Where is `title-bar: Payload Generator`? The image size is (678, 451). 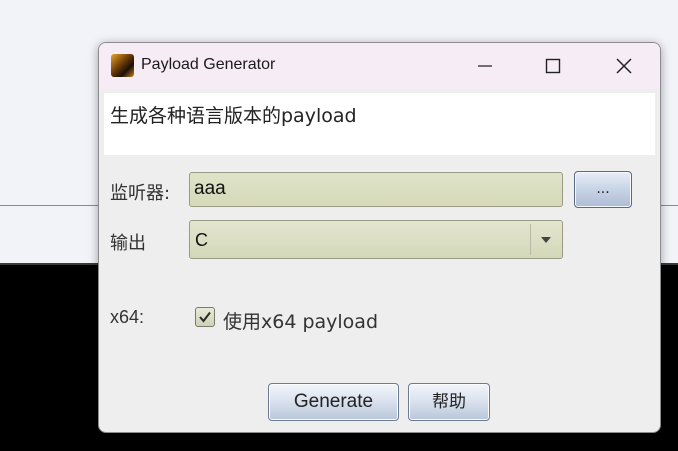
title-bar: Payload Generator is located at coordinates (379, 66).